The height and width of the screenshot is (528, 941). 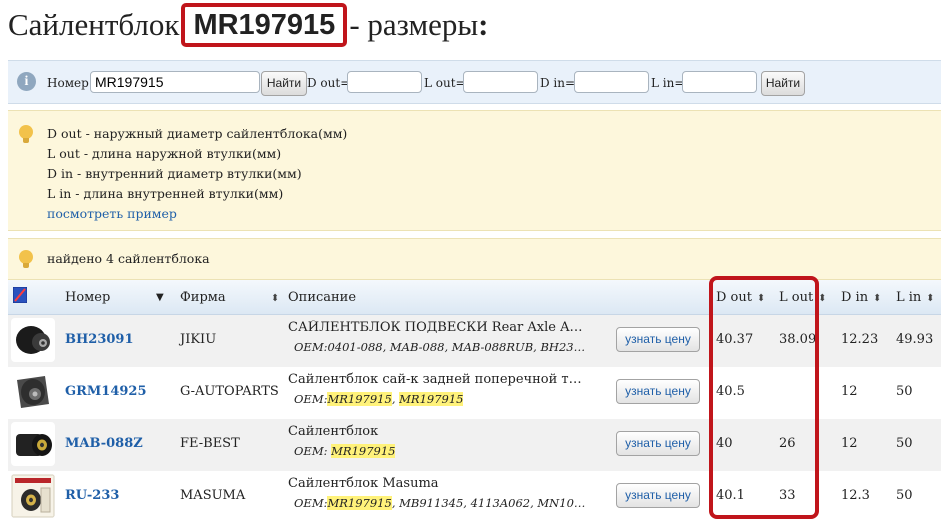 I want to click on column-header-description-label: Описание, so click(x=322, y=297).